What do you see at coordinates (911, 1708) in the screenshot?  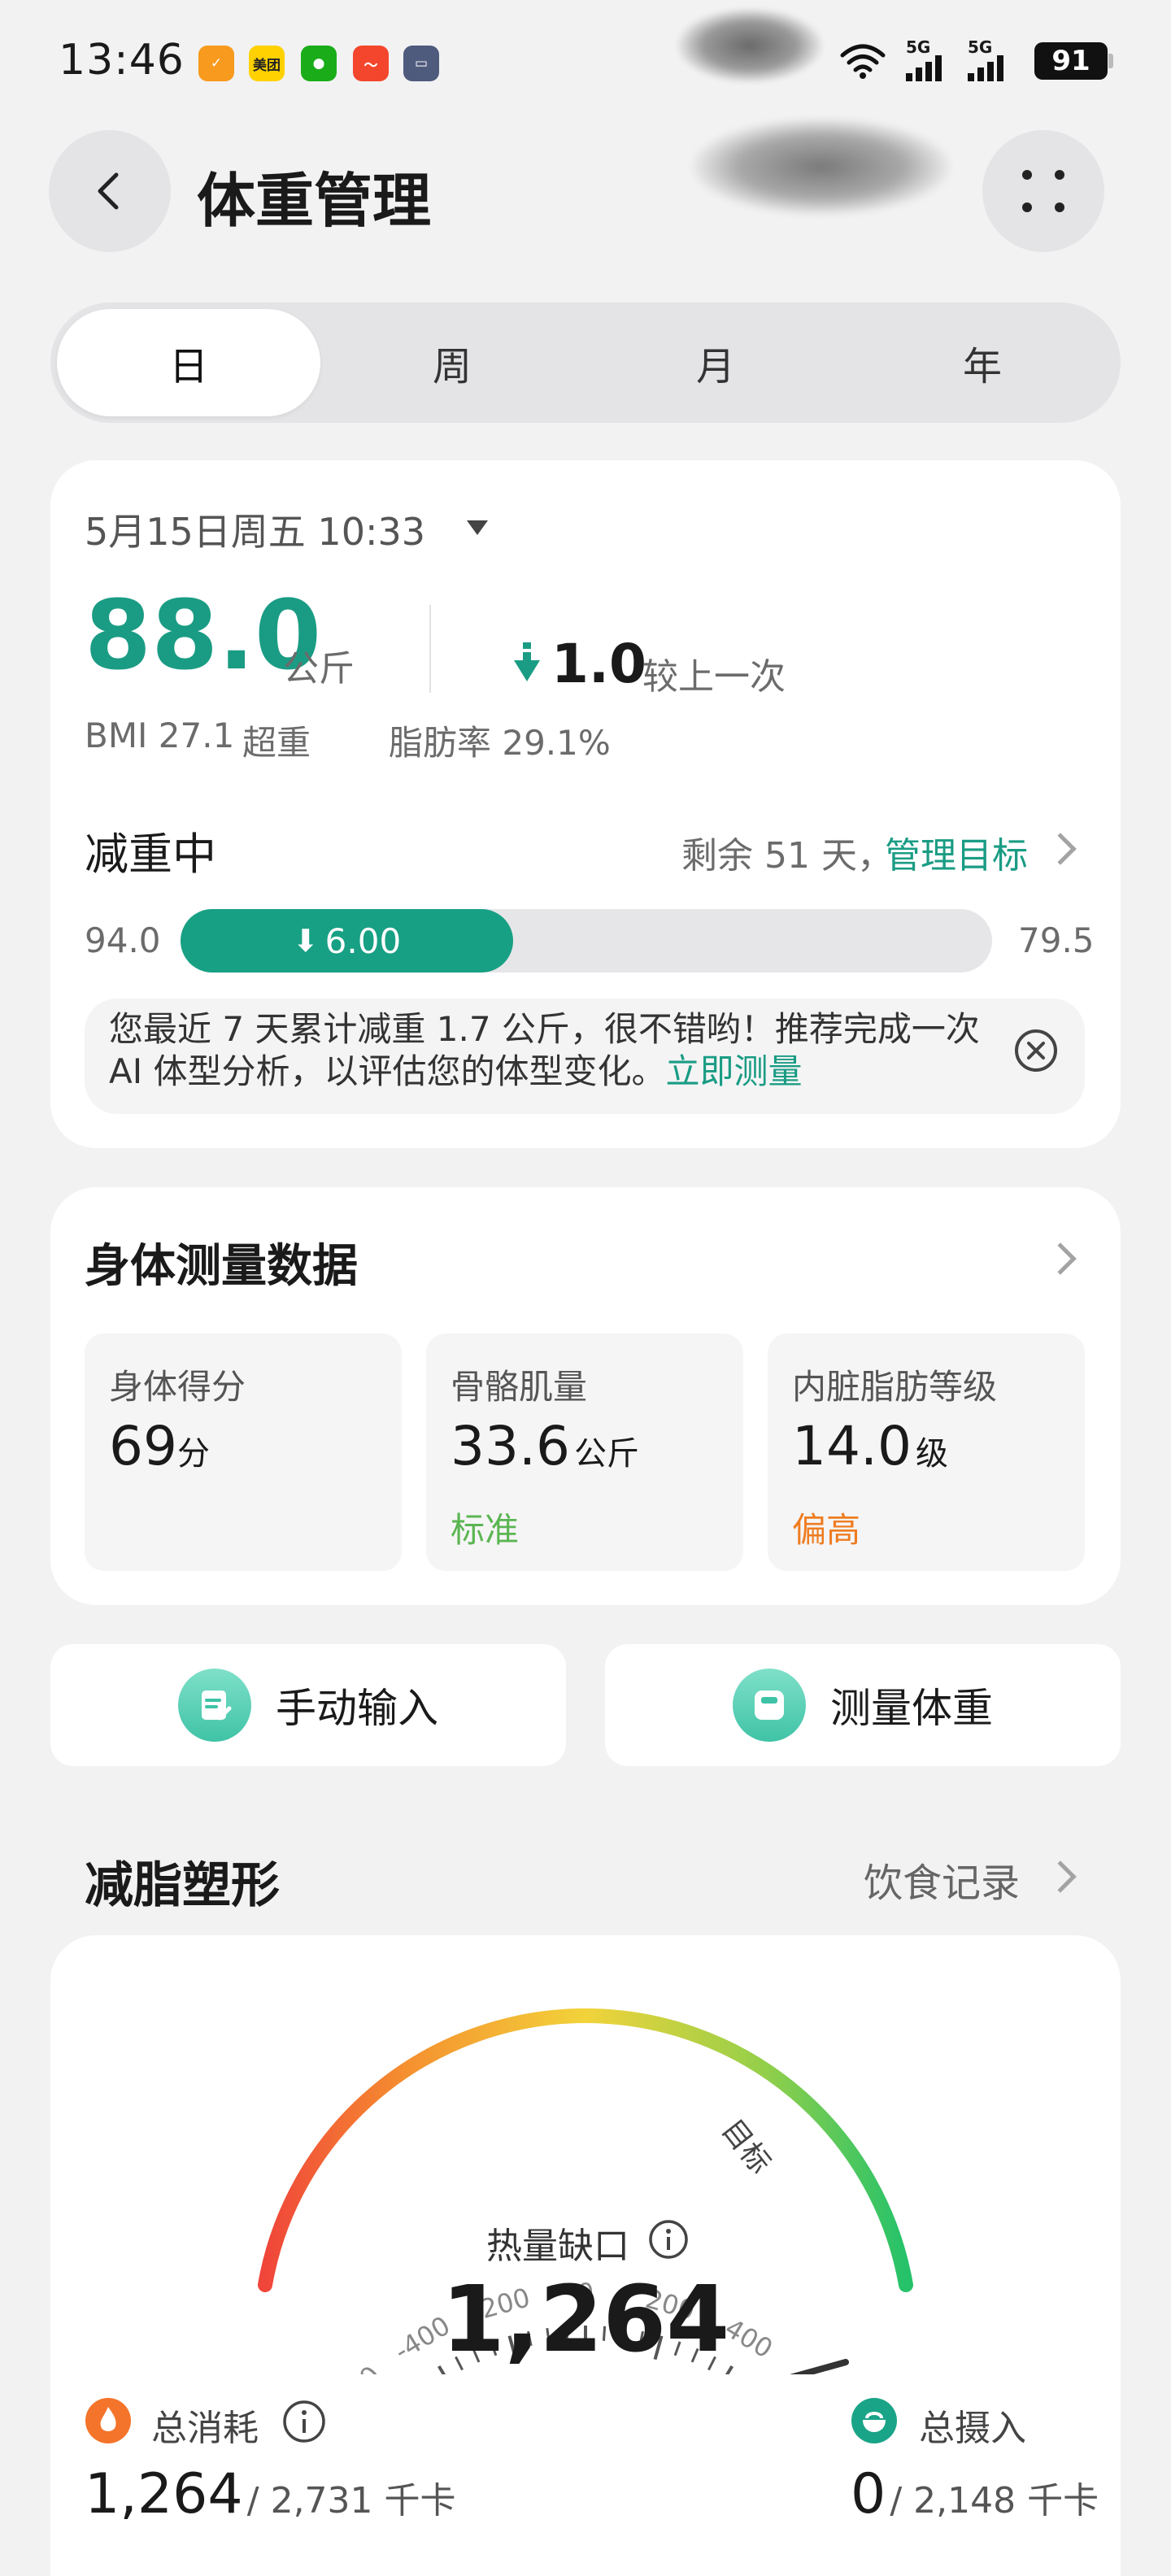 I see `measure-weight-label: 测量体重` at bounding box center [911, 1708].